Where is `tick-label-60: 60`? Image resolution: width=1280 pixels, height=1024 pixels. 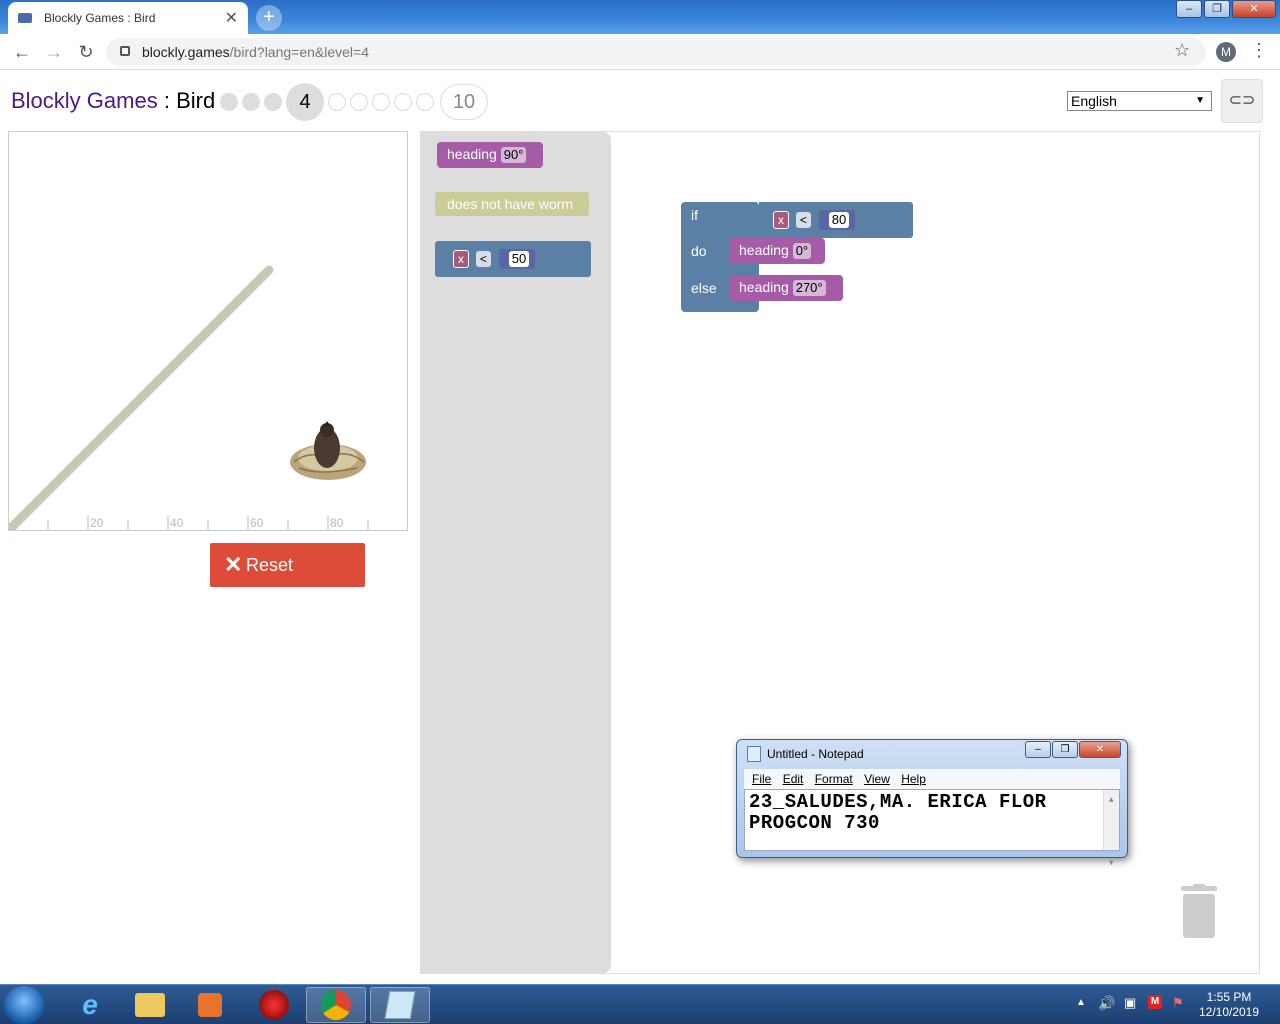
tick-label-60: 60 is located at coordinates (257, 523).